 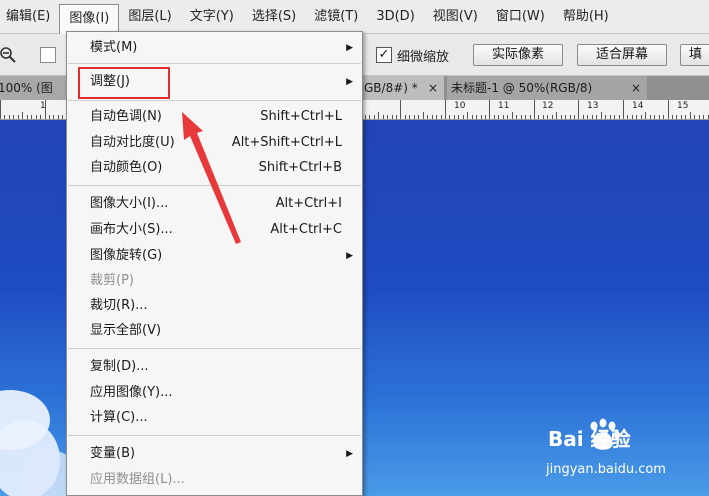 What do you see at coordinates (308, 203) in the screenshot?
I see `shortcut-text: Alt+Ctrl+I` at bounding box center [308, 203].